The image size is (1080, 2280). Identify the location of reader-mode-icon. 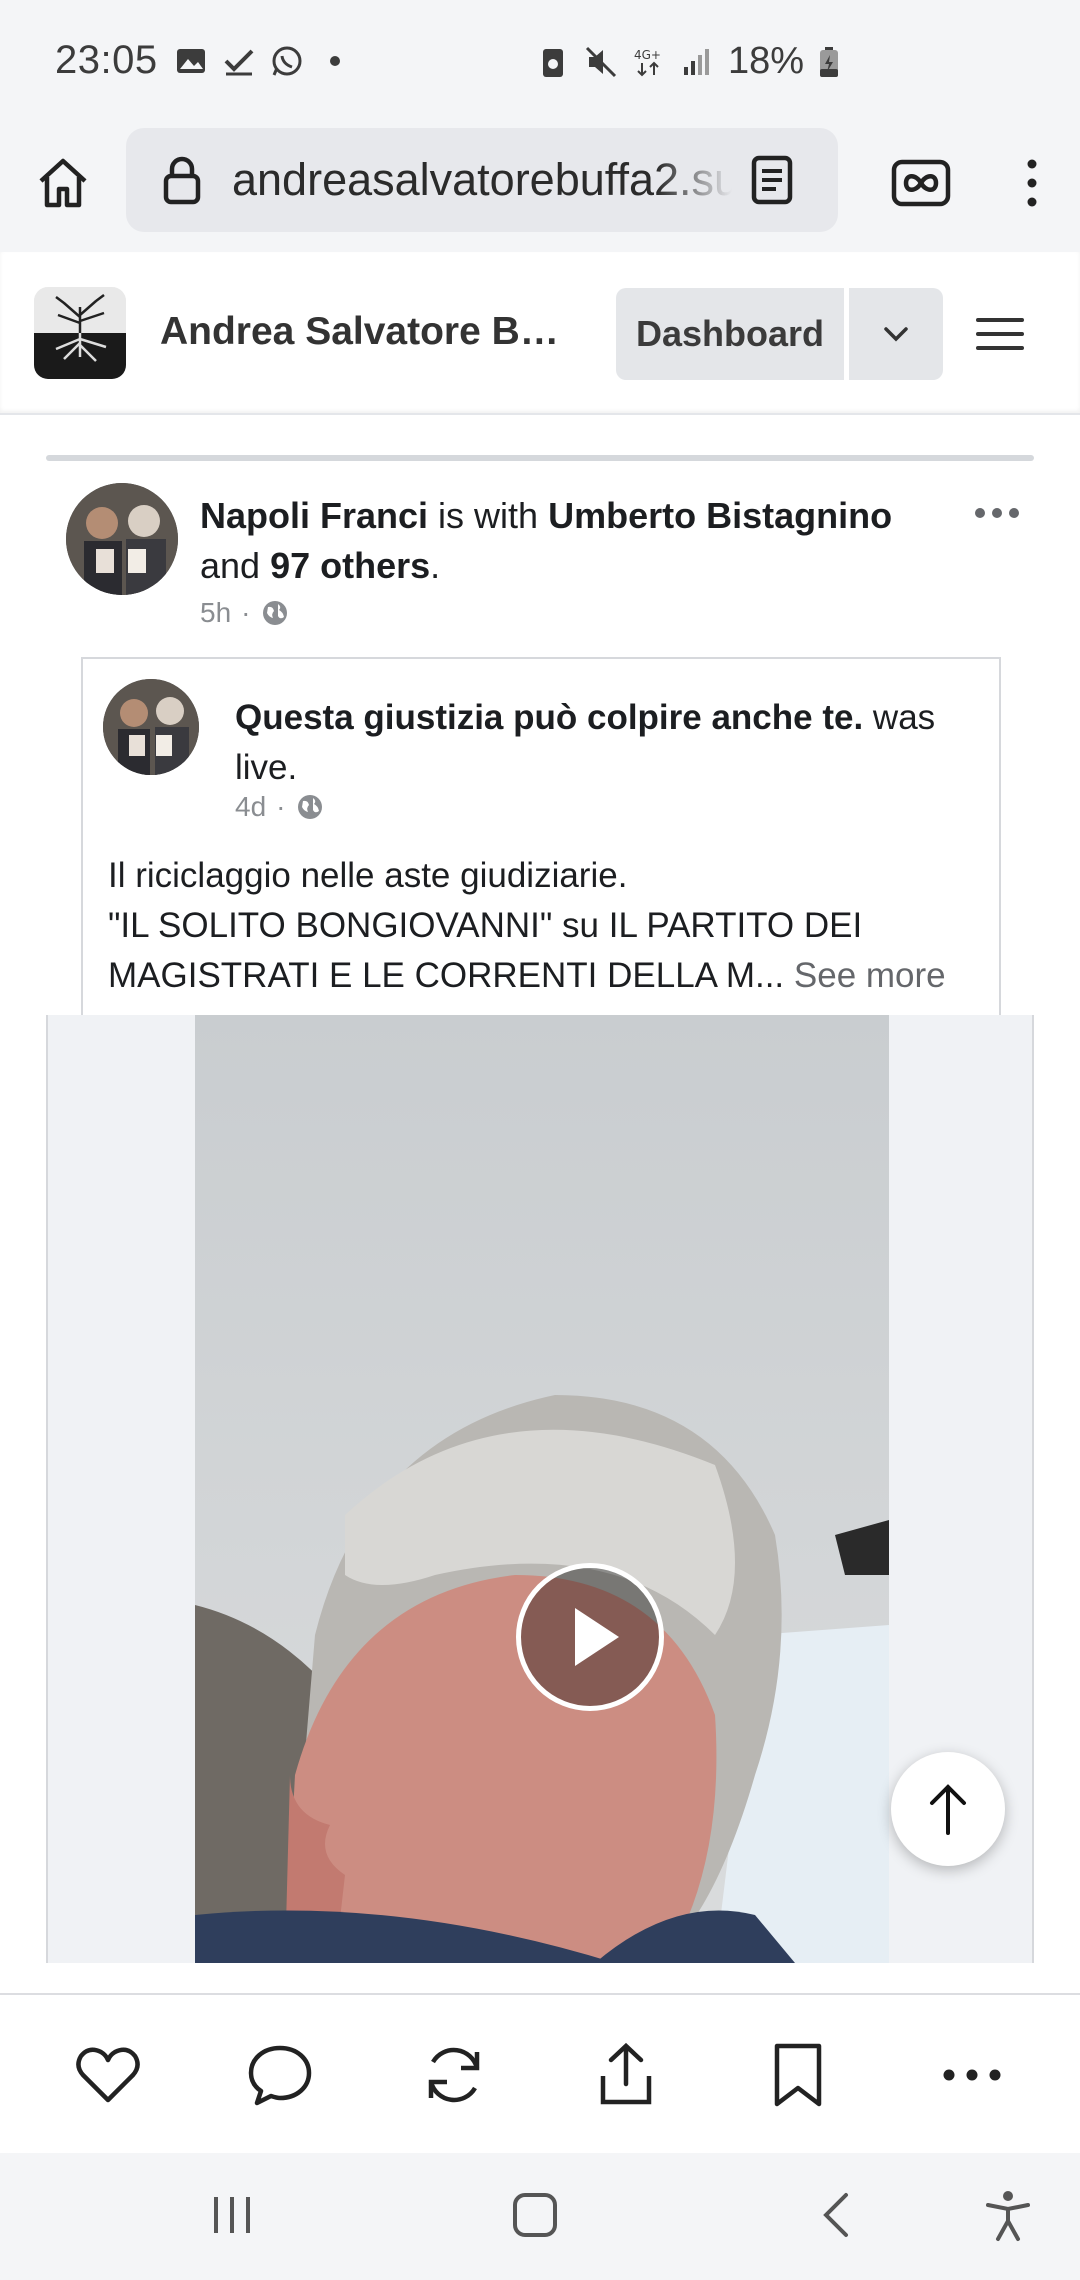
(772, 180).